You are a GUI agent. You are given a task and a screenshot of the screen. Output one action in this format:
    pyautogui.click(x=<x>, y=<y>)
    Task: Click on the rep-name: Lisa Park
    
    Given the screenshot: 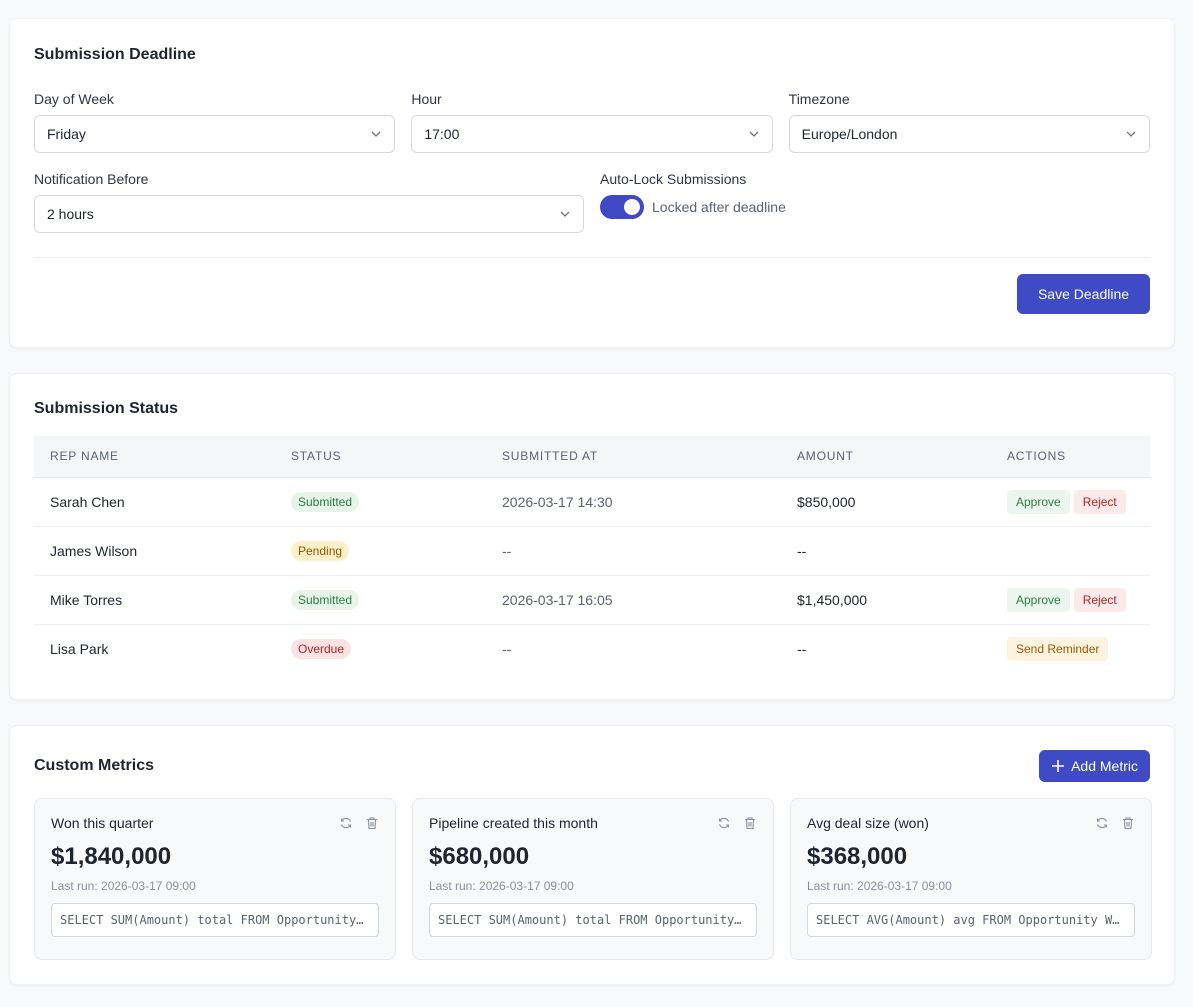 What is the action you would take?
    pyautogui.click(x=79, y=648)
    